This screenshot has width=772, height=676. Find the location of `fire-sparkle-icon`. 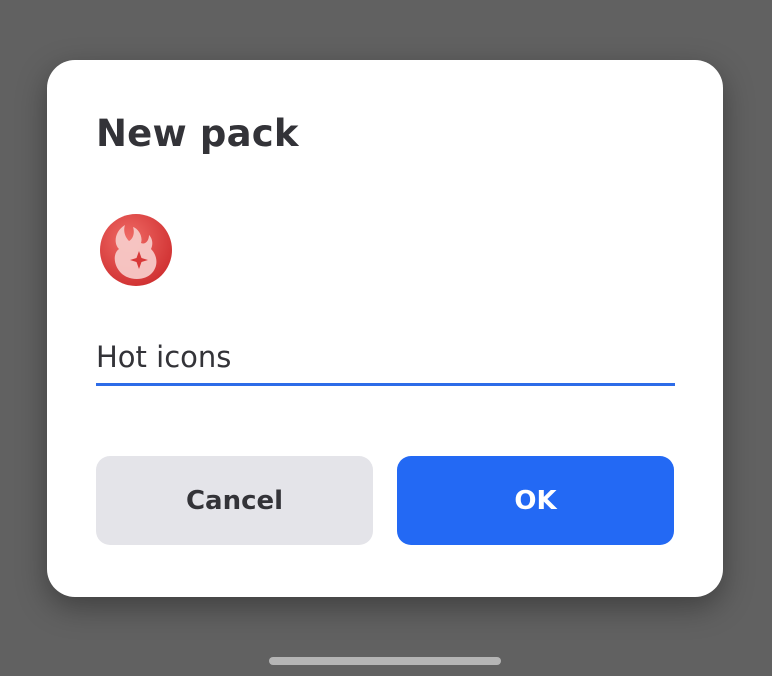

fire-sparkle-icon is located at coordinates (136, 250).